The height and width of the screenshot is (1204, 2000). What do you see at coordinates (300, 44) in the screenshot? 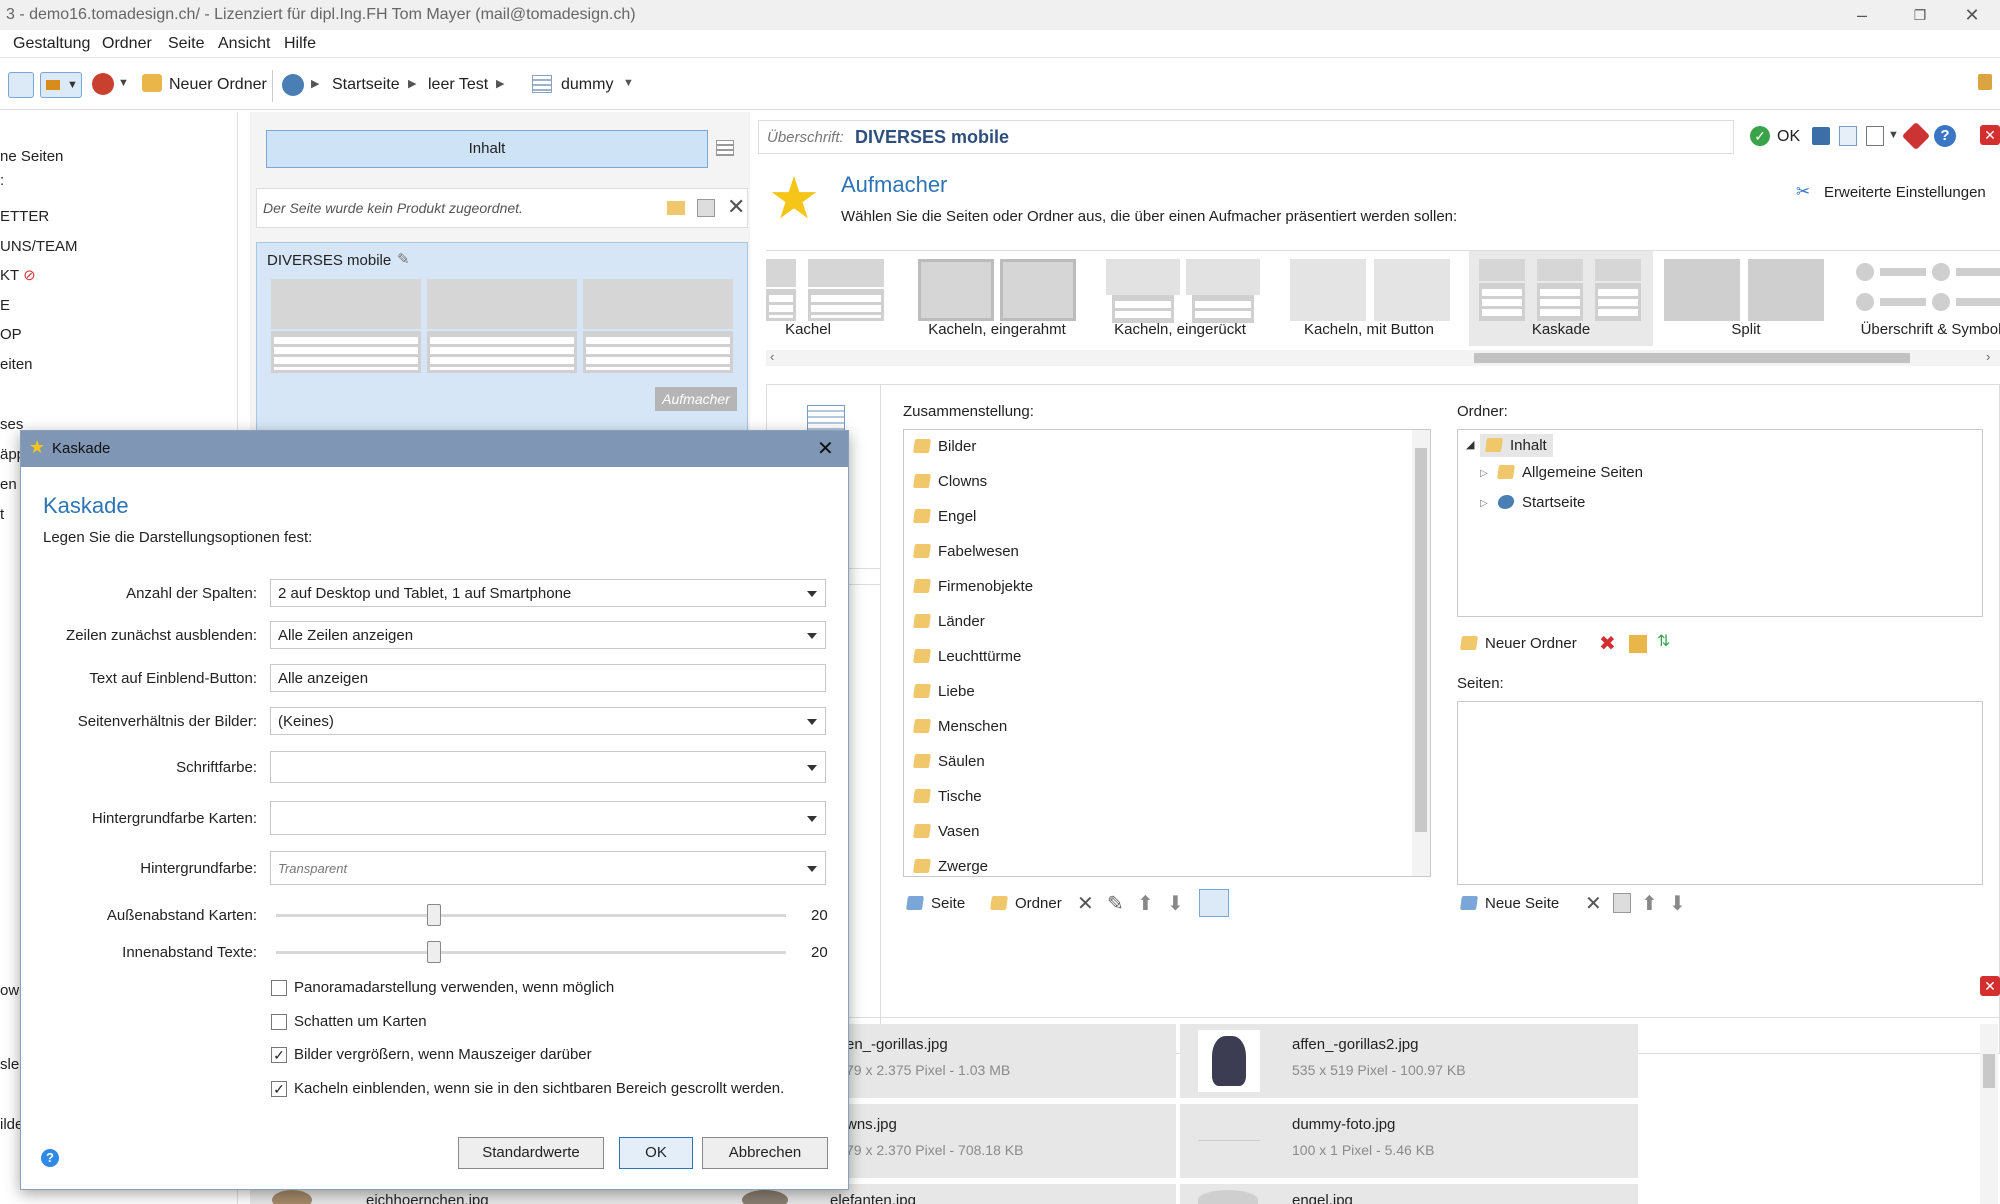
I see `menu-hilfe: Hilfe` at bounding box center [300, 44].